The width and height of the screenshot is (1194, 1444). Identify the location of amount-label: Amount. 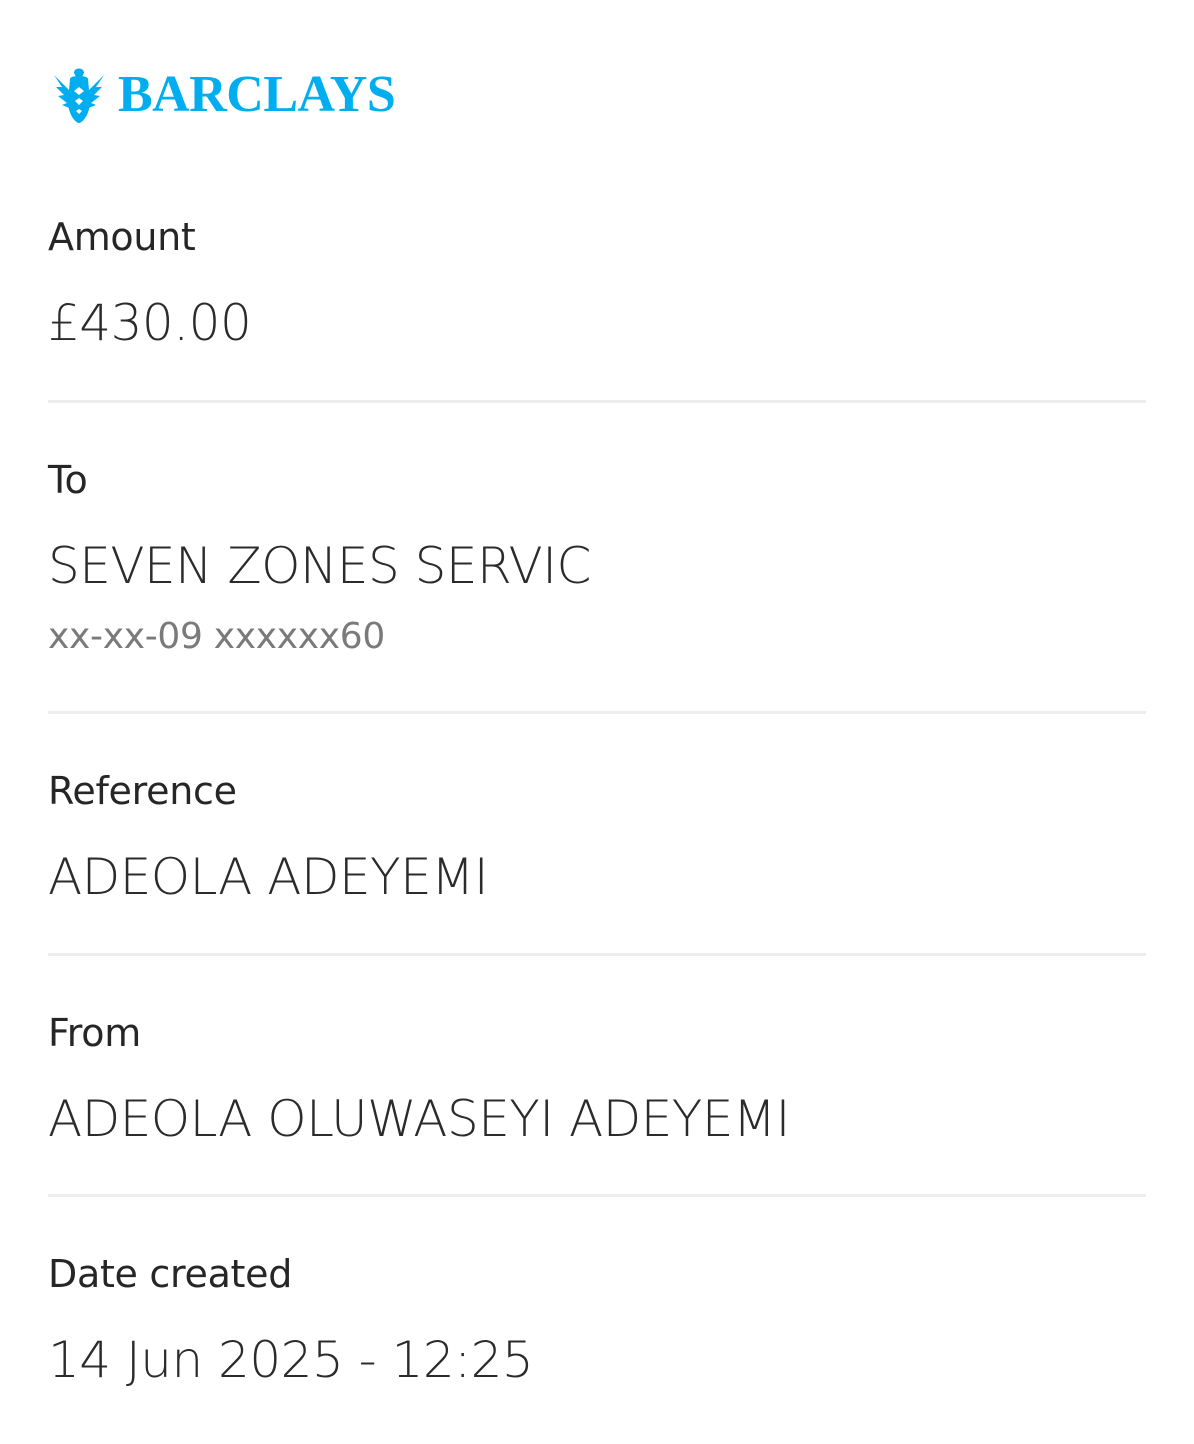
(122, 237).